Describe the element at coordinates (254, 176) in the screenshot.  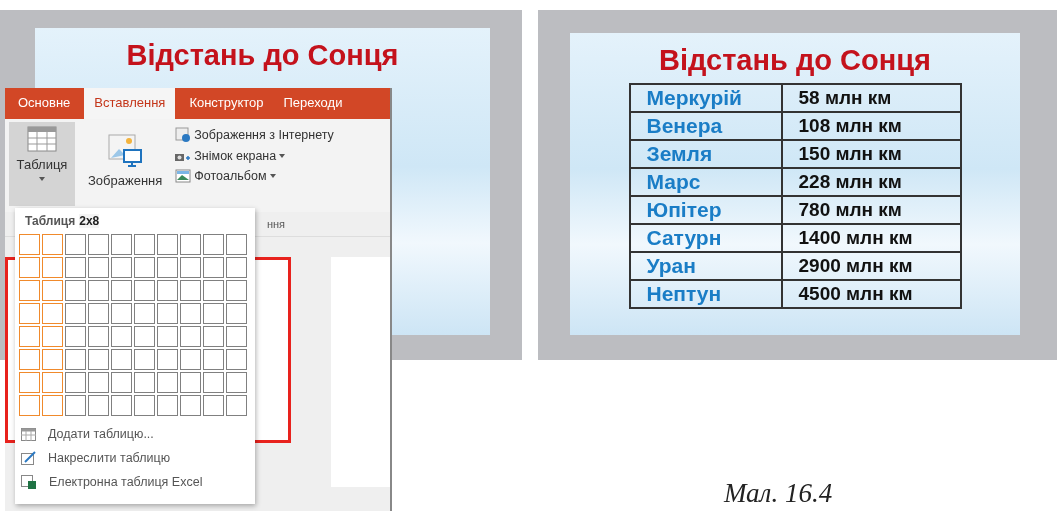
I see `ribbon-button: Фотоальбом` at that location.